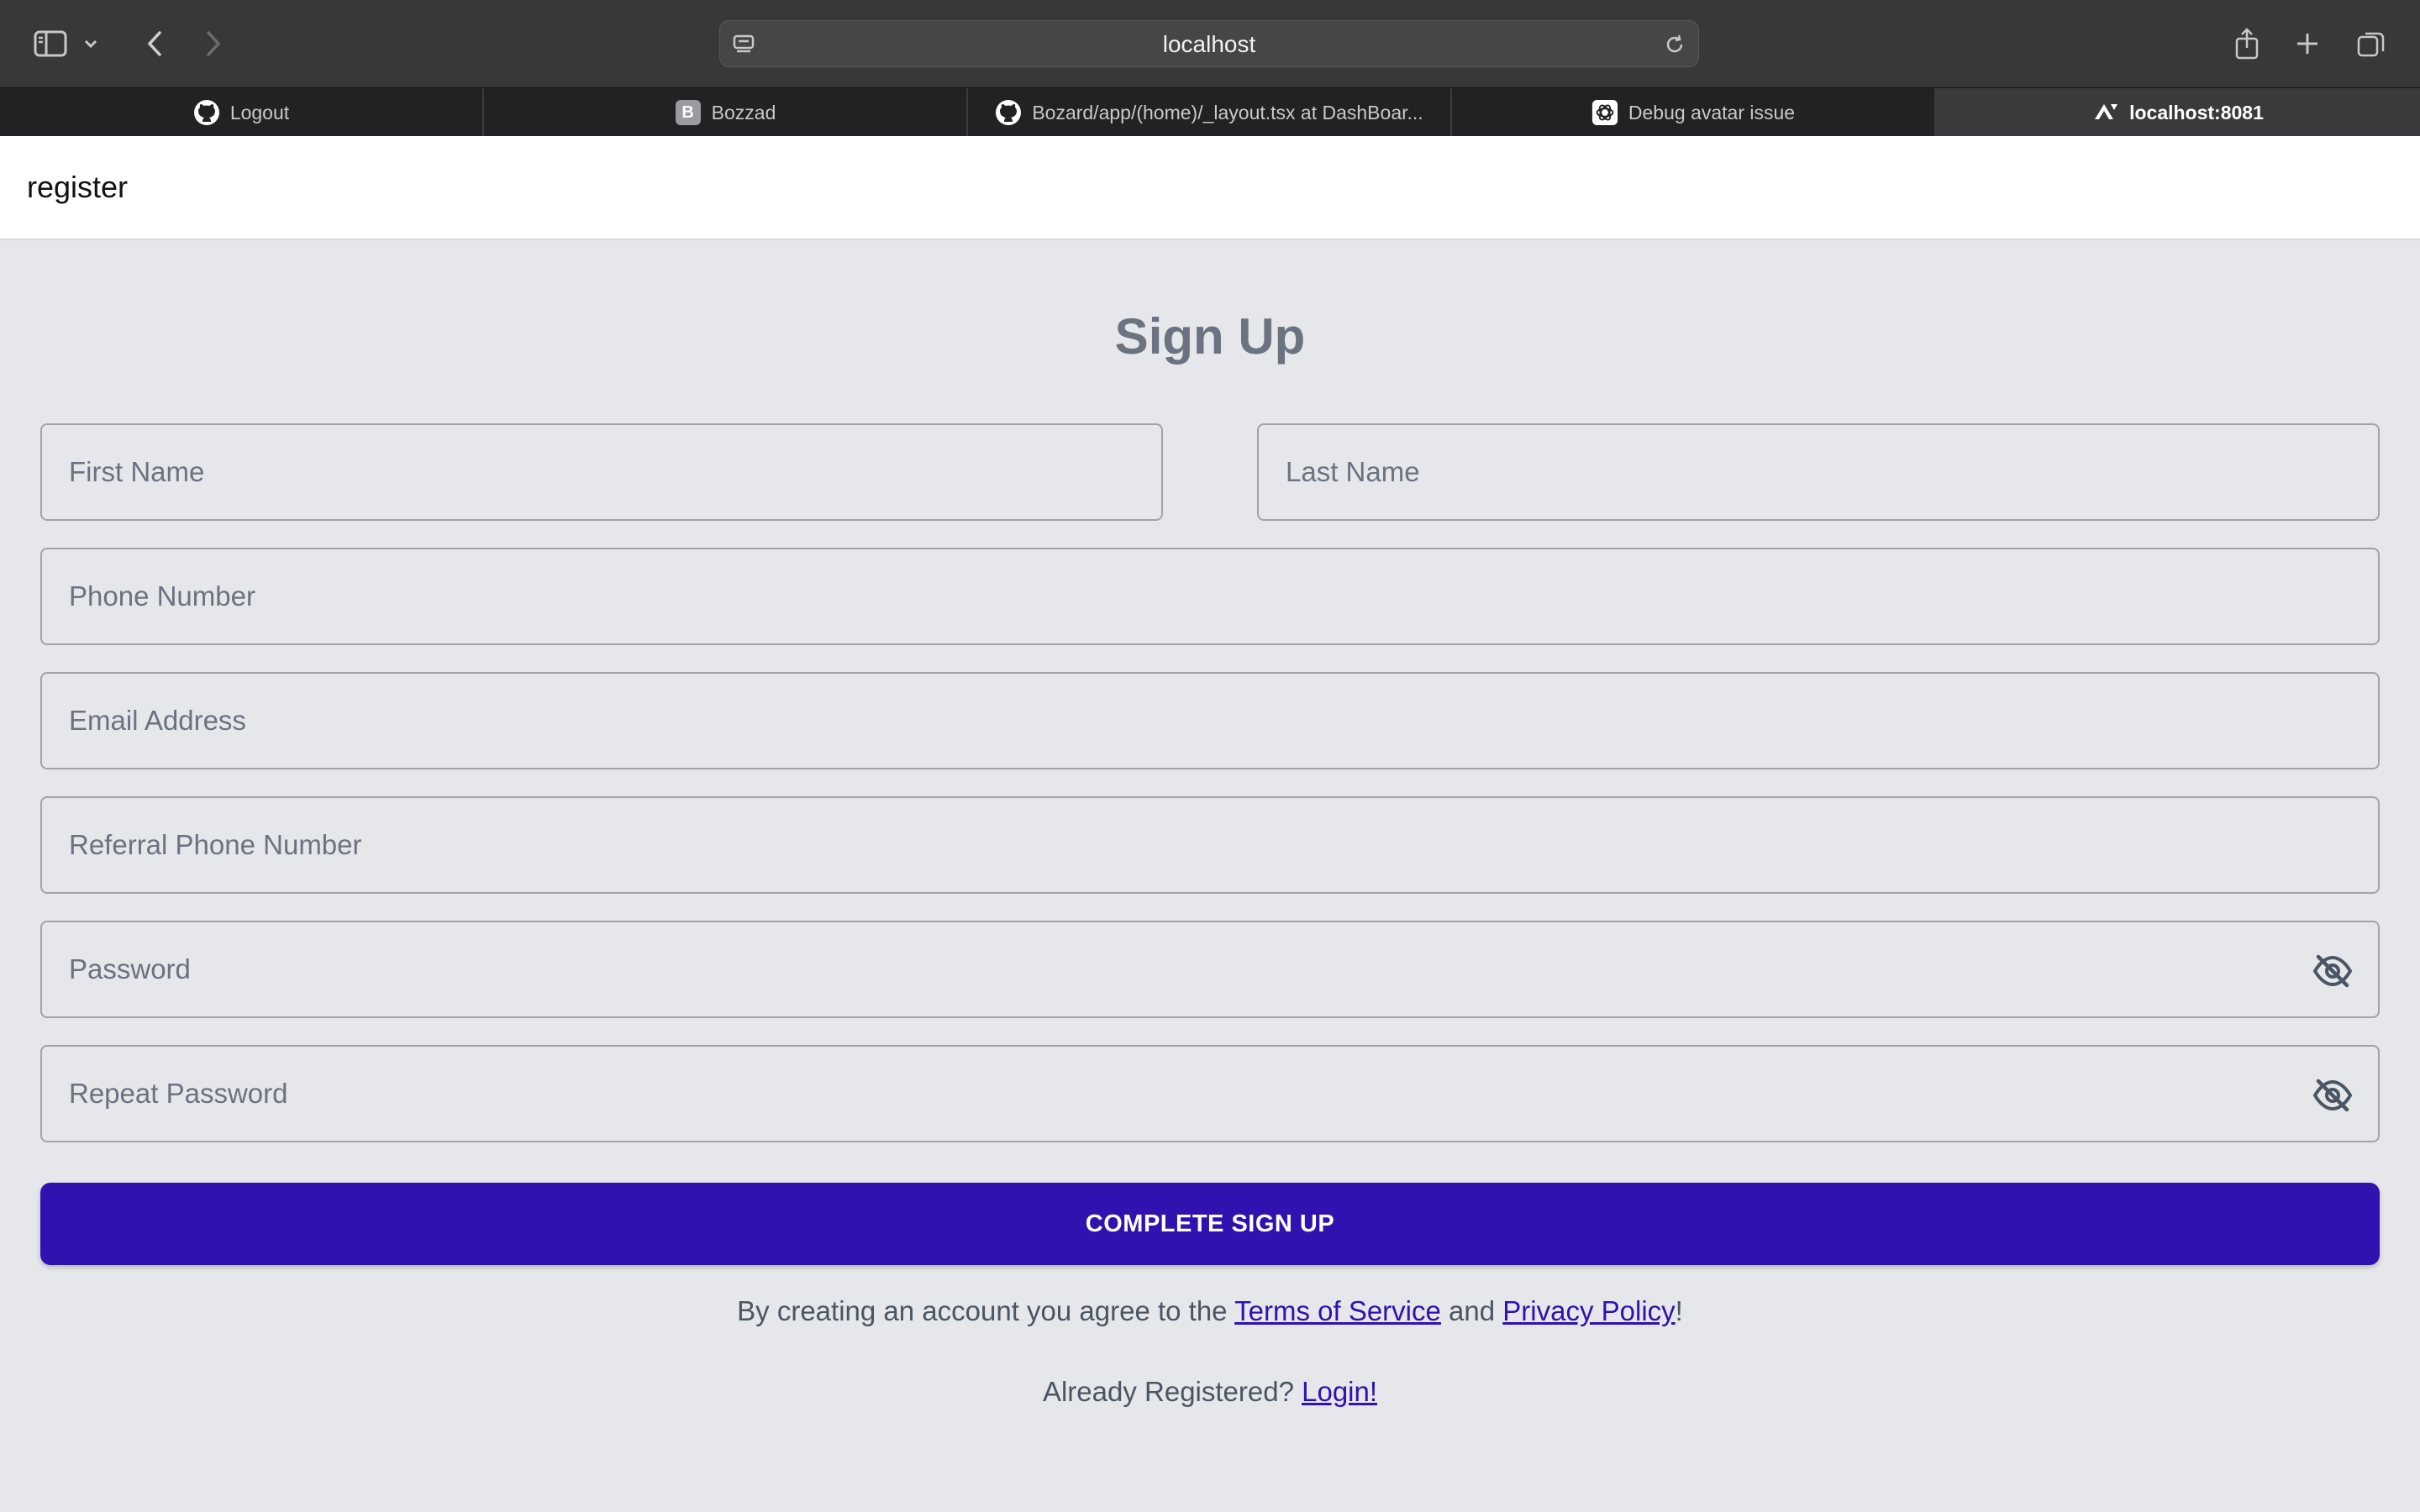  I want to click on already-registered: Already Registered? Login!, so click(1210, 1392).